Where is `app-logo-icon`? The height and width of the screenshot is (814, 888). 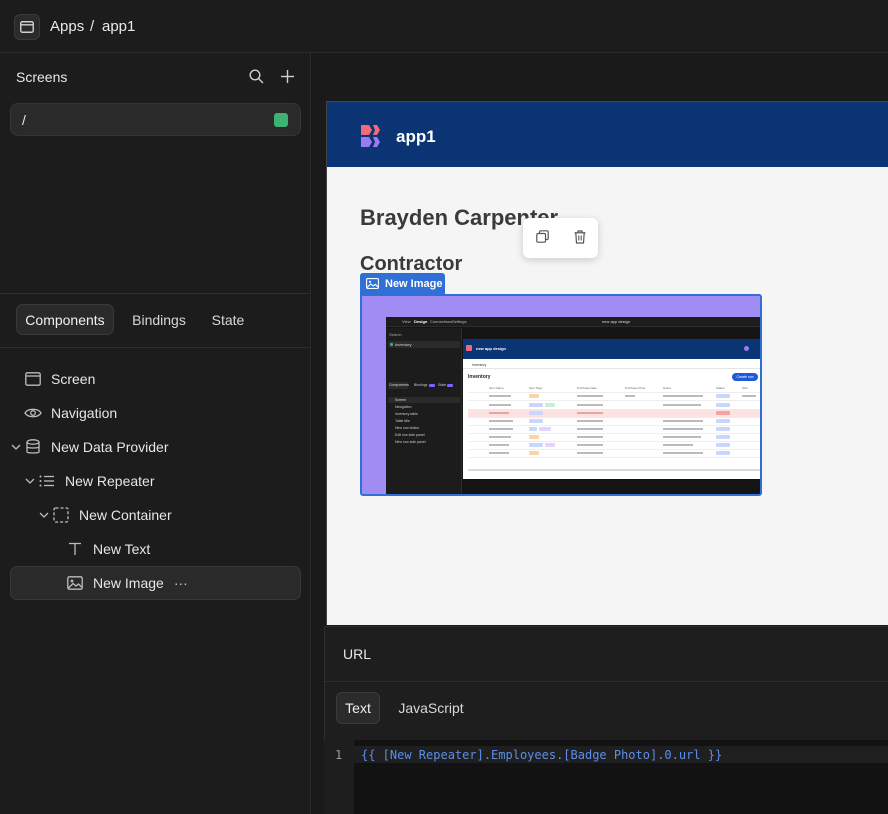
app-logo-icon is located at coordinates (370, 136).